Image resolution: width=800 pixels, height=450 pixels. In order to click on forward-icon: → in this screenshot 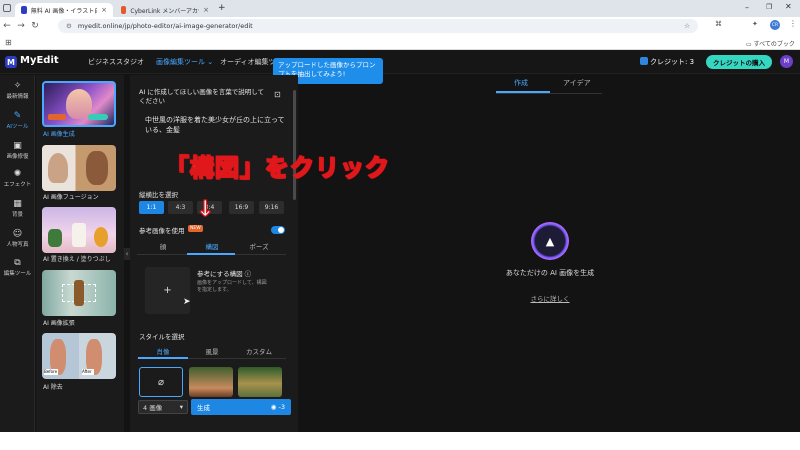, I will do `click(21, 26)`.